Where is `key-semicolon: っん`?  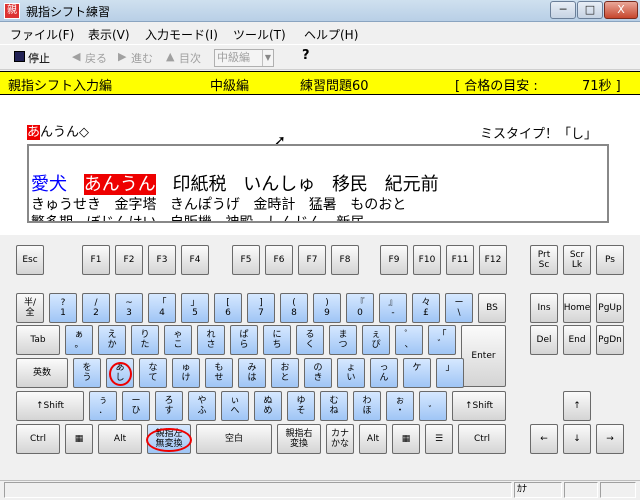
key-semicolon: っん is located at coordinates (384, 373).